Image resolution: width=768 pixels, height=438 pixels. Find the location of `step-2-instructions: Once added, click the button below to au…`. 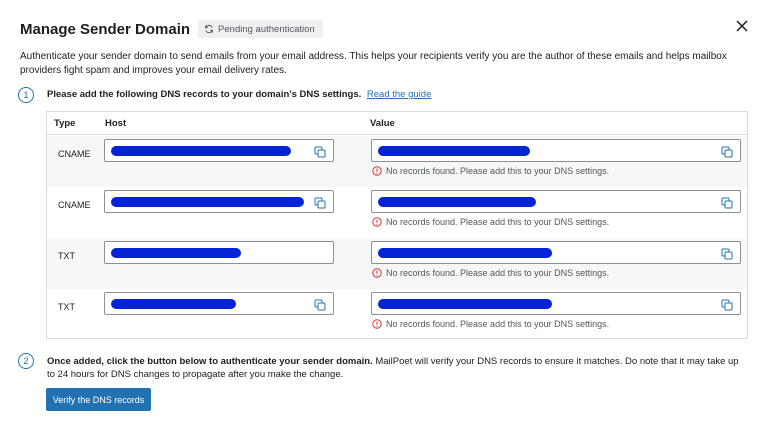

step-2-instructions: Once added, click the button below to au… is located at coordinates (397, 368).